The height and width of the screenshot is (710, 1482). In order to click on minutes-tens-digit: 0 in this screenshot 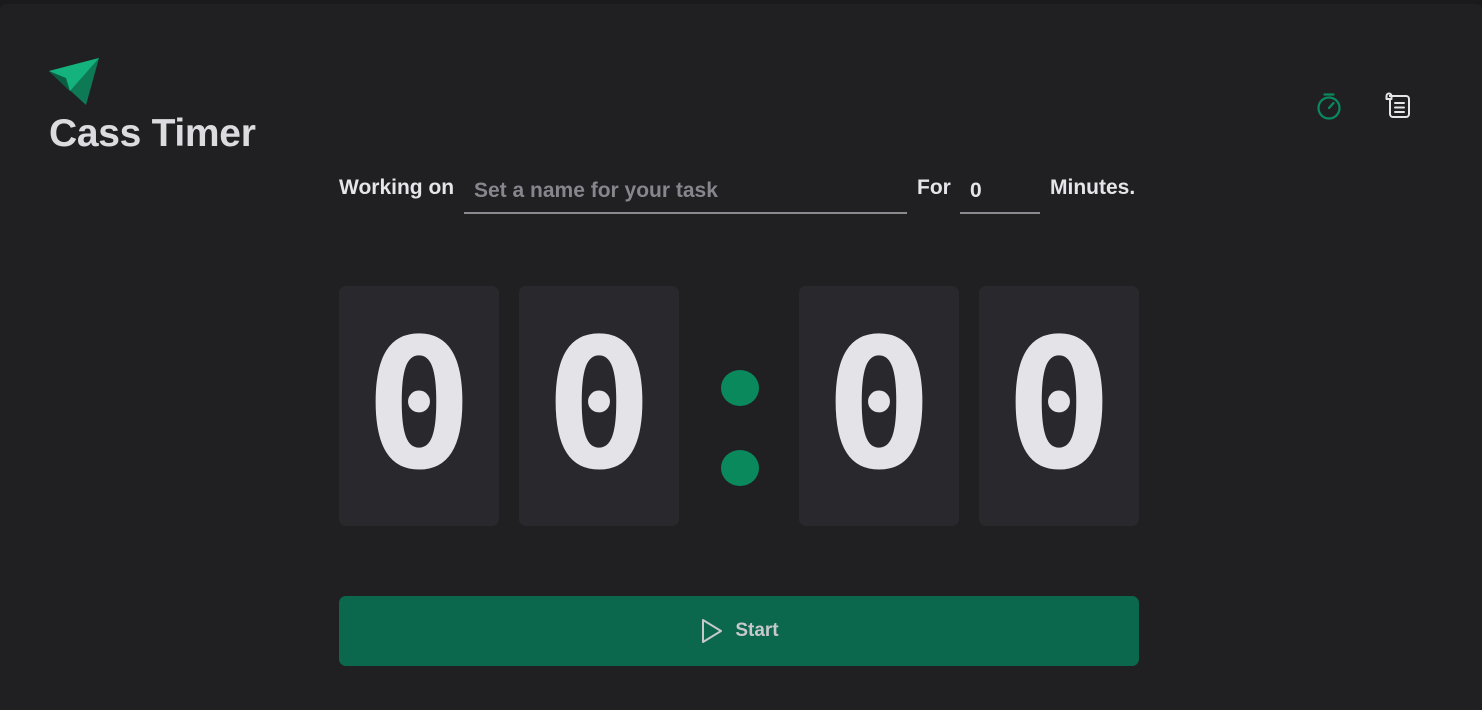, I will do `click(419, 406)`.